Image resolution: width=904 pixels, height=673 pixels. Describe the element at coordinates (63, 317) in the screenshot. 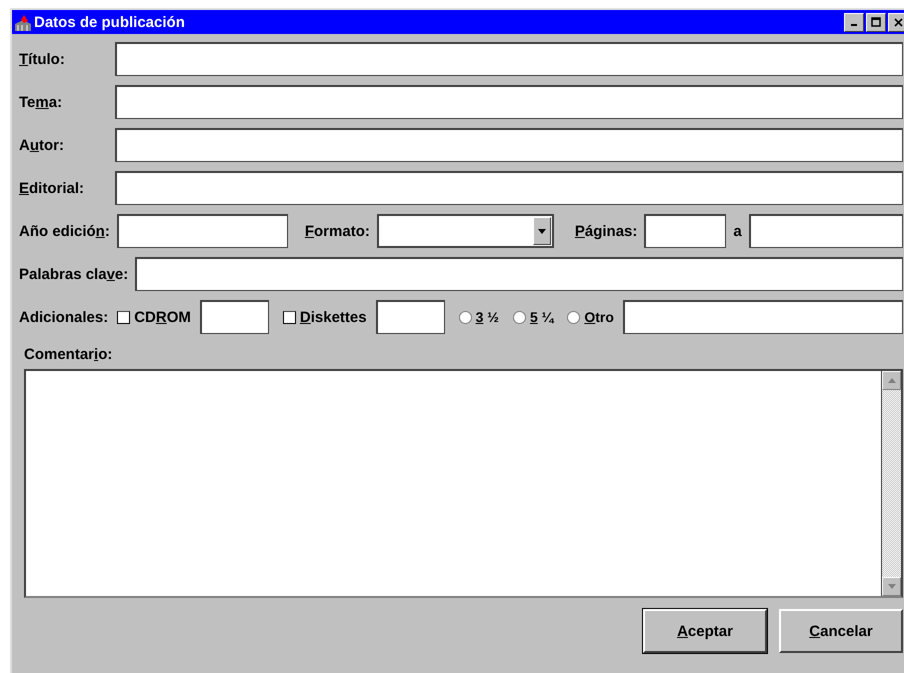

I see `field-label: Adicionales:` at that location.